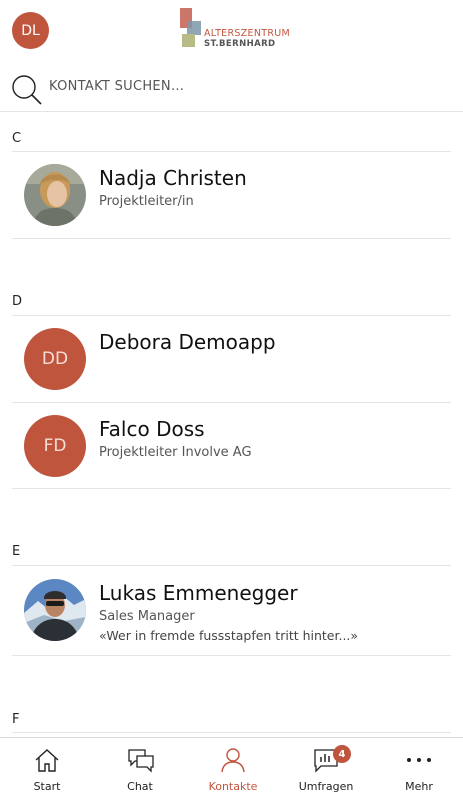  What do you see at coordinates (16, 551) in the screenshot?
I see `section-letter-e: E` at bounding box center [16, 551].